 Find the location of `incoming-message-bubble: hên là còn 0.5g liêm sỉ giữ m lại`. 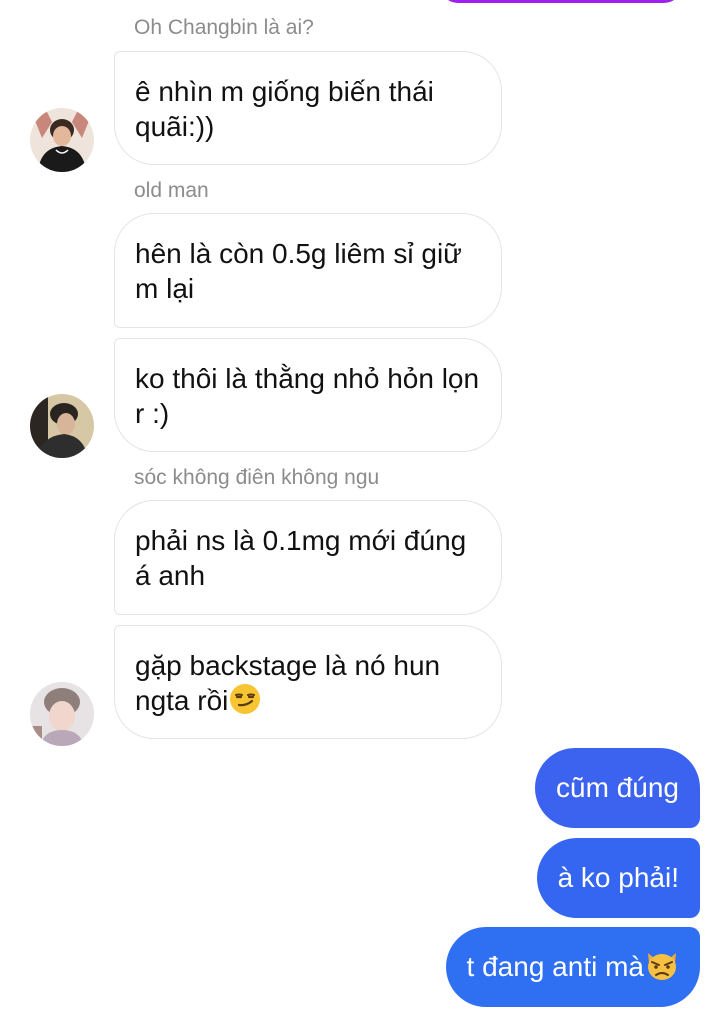

incoming-message-bubble: hên là còn 0.5g liêm sỉ giữ m lại is located at coordinates (308, 270).